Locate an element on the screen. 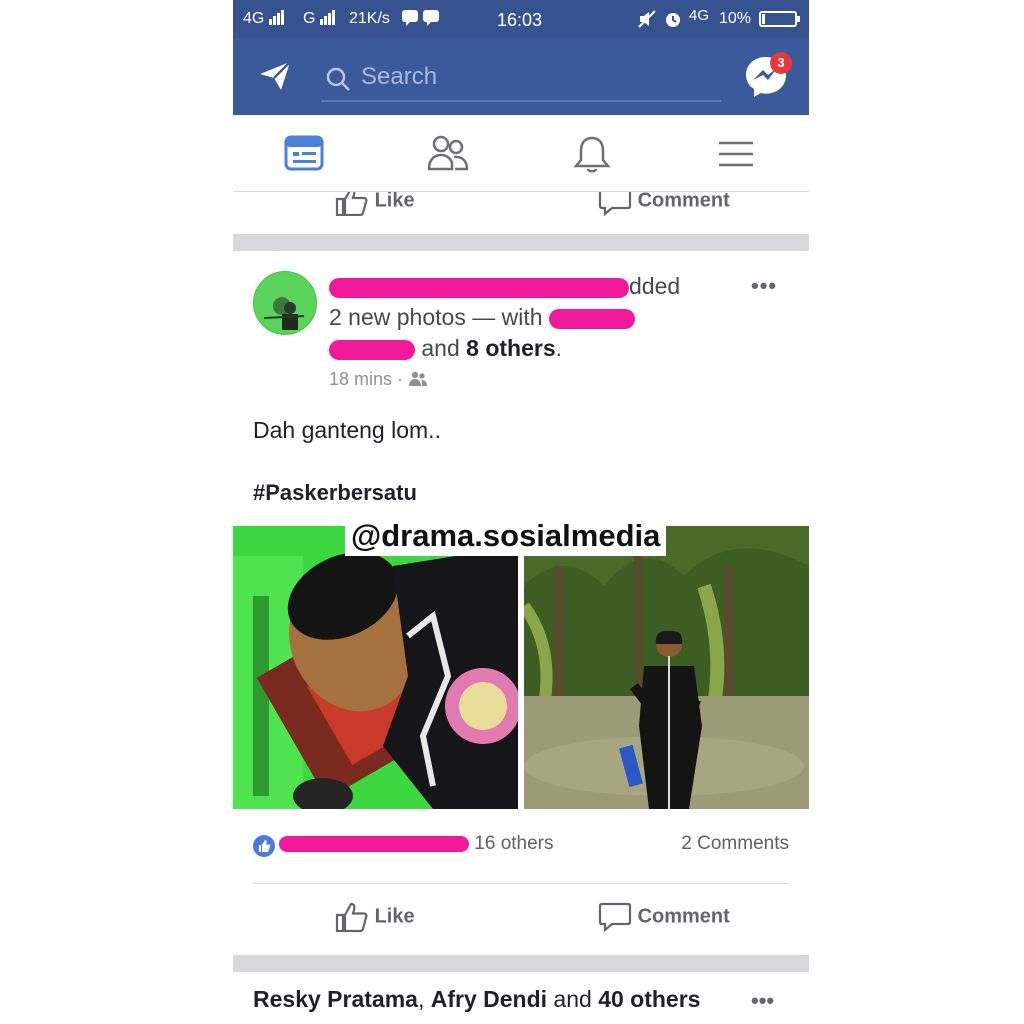 The image size is (1024, 1024). reaction-summary: 16 others is located at coordinates (416, 844).